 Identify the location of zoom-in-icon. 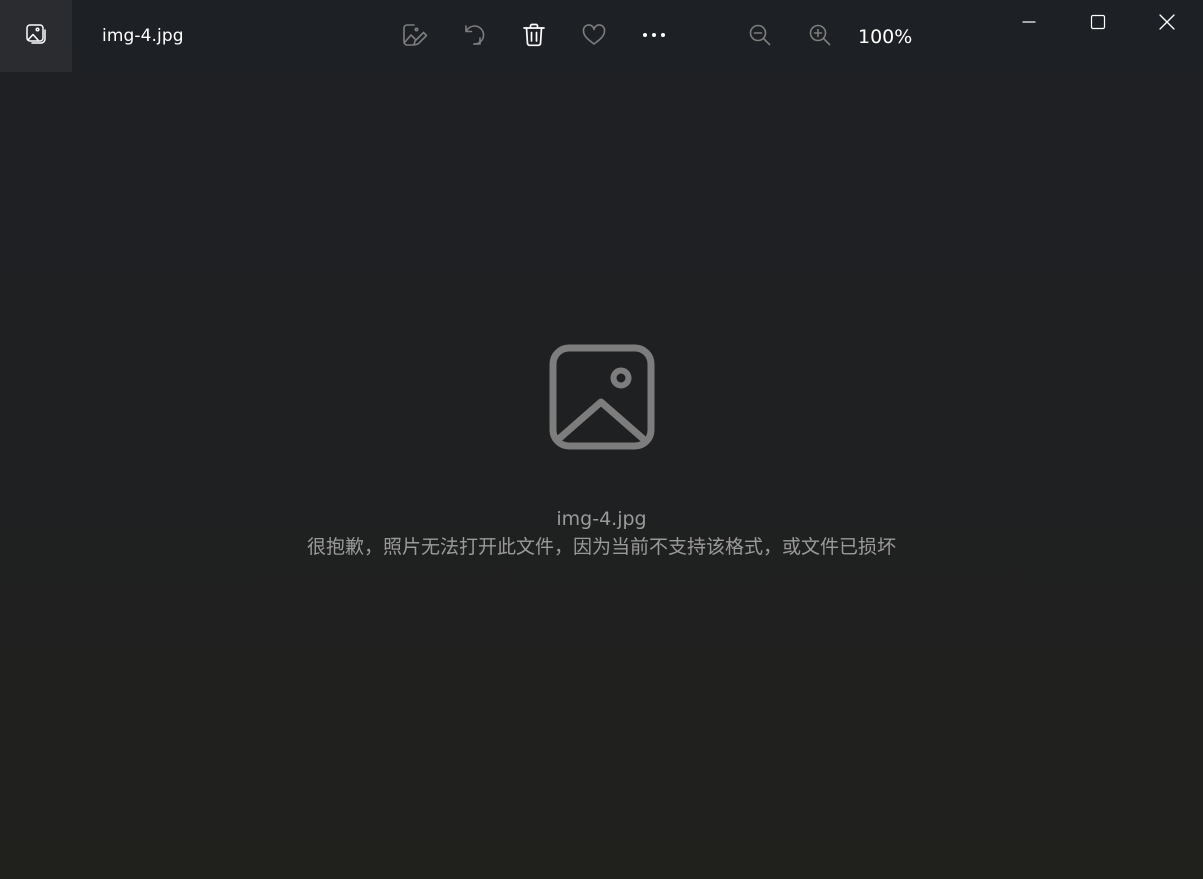
(820, 37).